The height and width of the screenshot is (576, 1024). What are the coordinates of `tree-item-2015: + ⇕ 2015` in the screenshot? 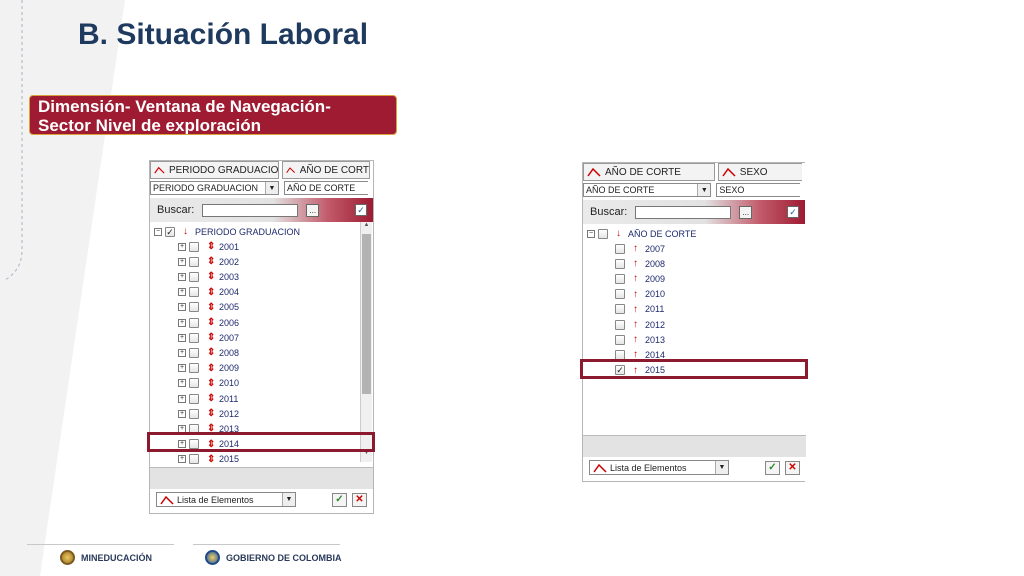 It's located at (208, 459).